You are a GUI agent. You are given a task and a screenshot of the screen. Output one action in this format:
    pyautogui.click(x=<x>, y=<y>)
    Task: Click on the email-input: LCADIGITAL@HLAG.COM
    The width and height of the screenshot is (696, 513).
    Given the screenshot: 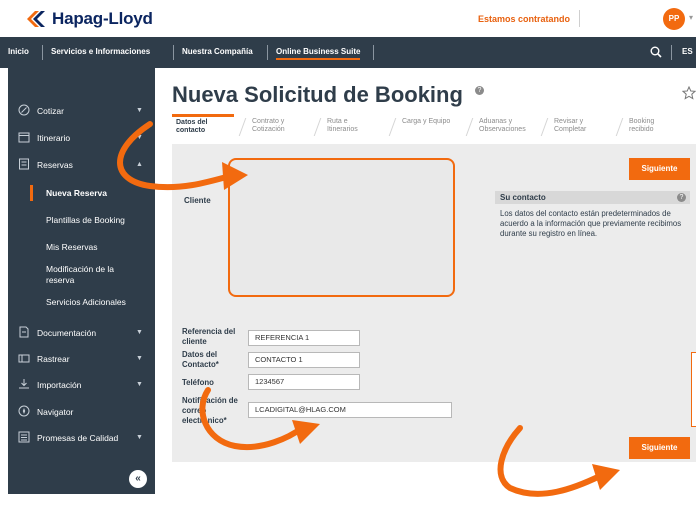 What is the action you would take?
    pyautogui.click(x=350, y=410)
    